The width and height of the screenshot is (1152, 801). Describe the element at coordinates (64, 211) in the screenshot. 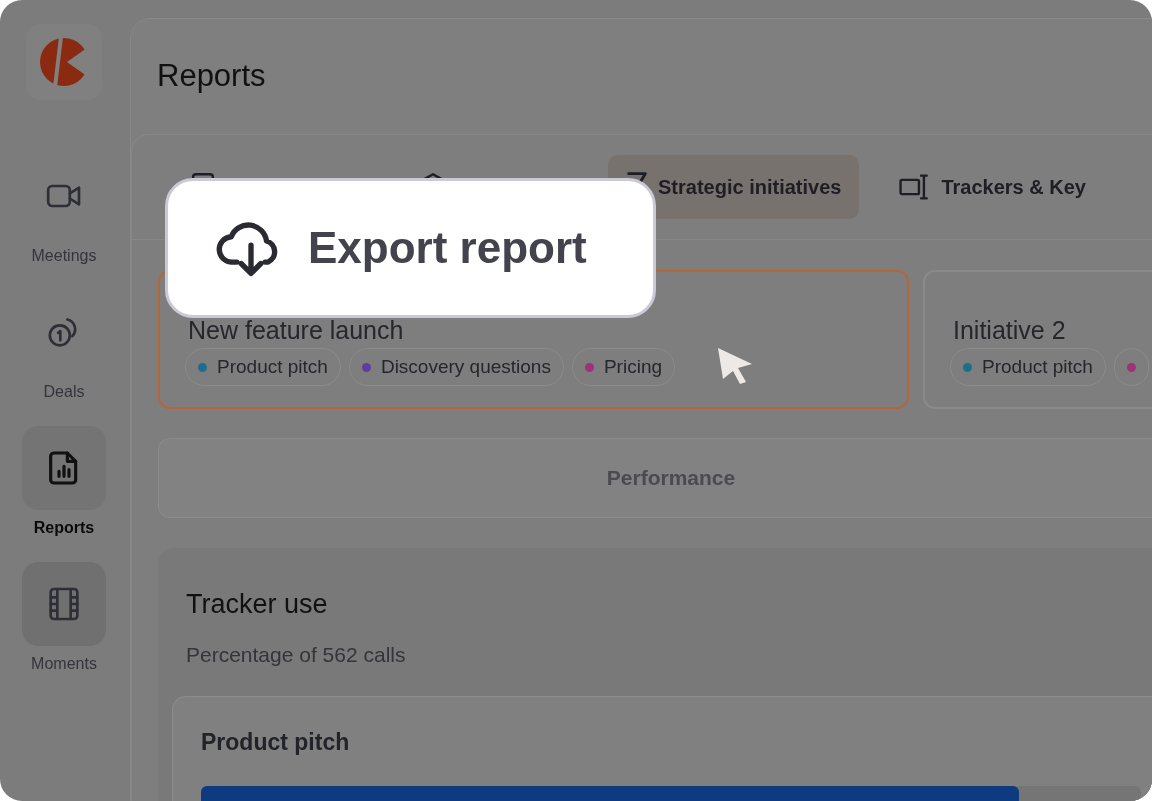

I see `nav-item: Meetings` at that location.